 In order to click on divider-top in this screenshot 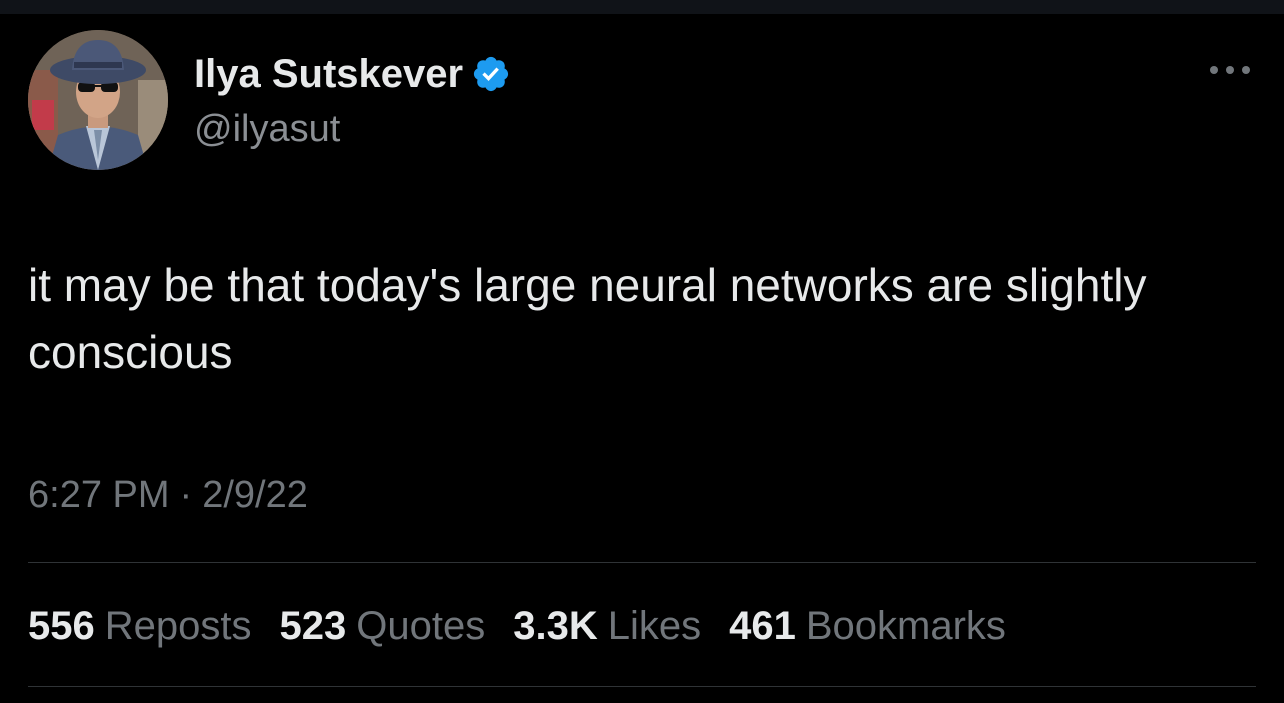, I will do `click(642, 562)`.